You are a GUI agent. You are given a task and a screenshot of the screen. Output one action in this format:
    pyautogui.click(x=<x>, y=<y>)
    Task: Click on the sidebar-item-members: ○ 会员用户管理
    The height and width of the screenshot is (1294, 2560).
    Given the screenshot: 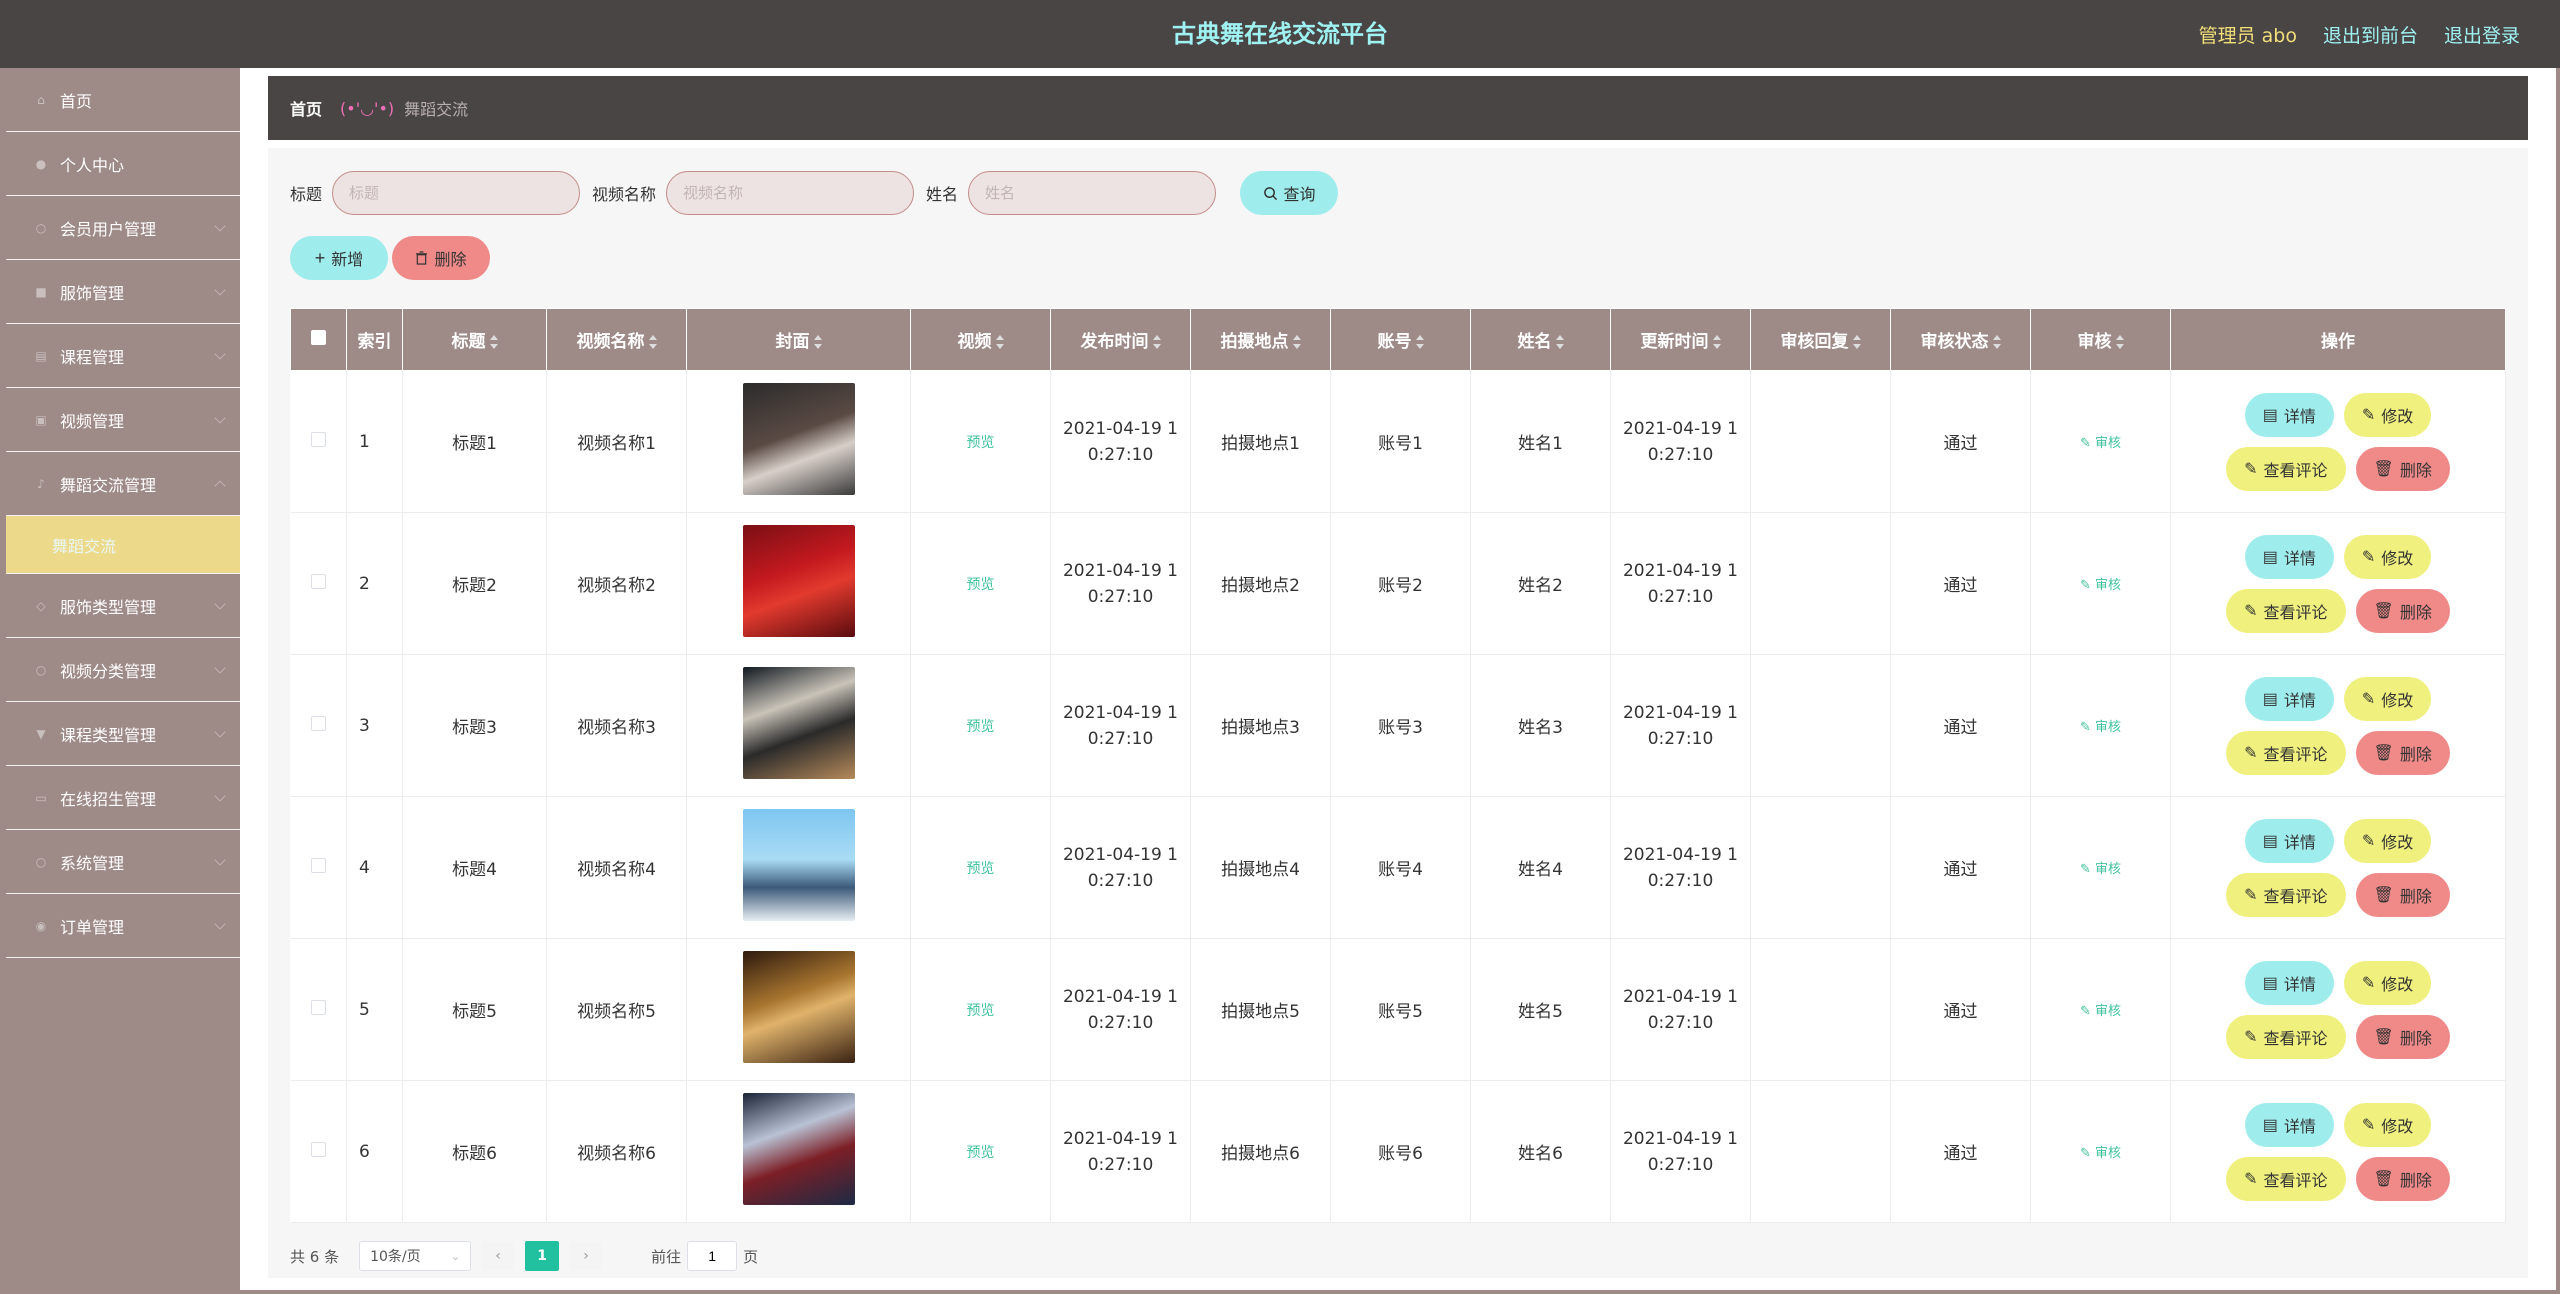 What is the action you would take?
    pyautogui.click(x=123, y=228)
    